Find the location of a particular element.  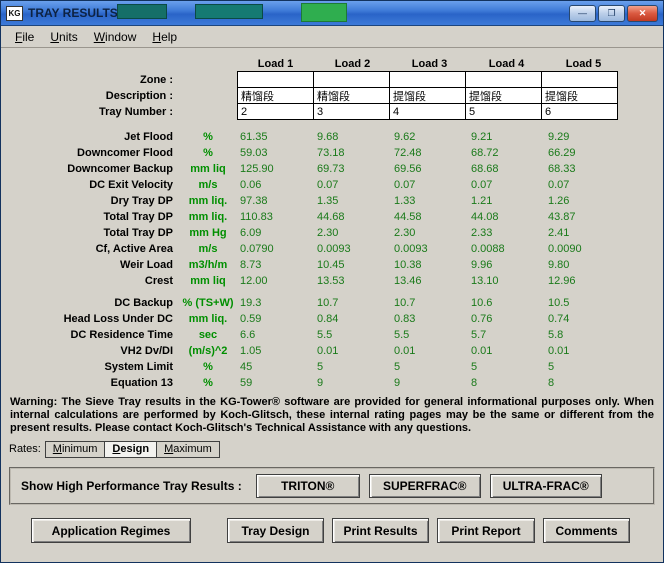

kg-tower-app-icon: KG is located at coordinates (14, 13).